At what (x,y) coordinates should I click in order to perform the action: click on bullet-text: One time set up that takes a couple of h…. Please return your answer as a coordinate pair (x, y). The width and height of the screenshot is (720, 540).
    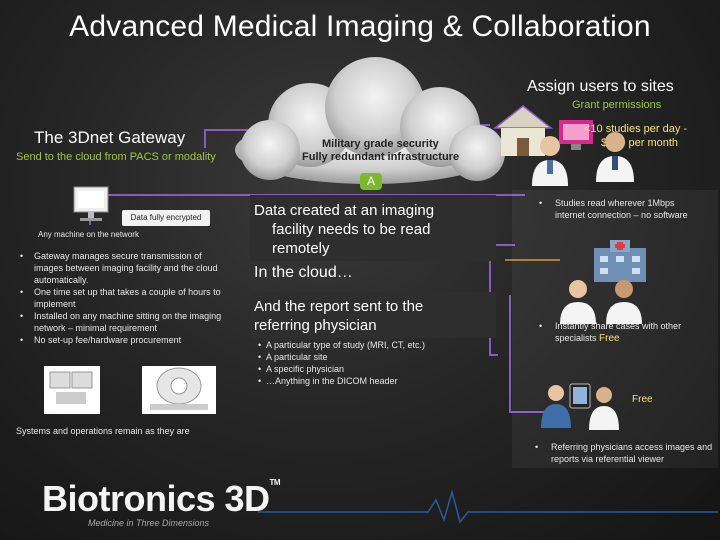
    Looking at the image, I should click on (127, 298).